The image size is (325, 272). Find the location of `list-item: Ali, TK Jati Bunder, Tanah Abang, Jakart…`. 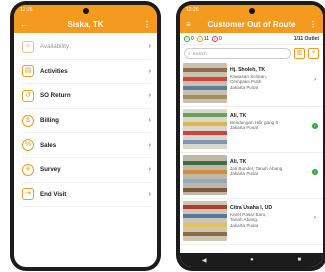

list-item: Ali, TK Jati Bunder, Tanah Abang, Jakart… is located at coordinates (251, 176).